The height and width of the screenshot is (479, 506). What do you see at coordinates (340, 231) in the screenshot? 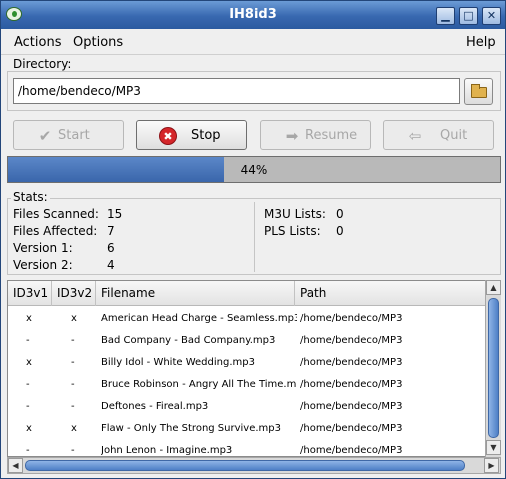
I see `pls-lists-value: 0` at bounding box center [340, 231].